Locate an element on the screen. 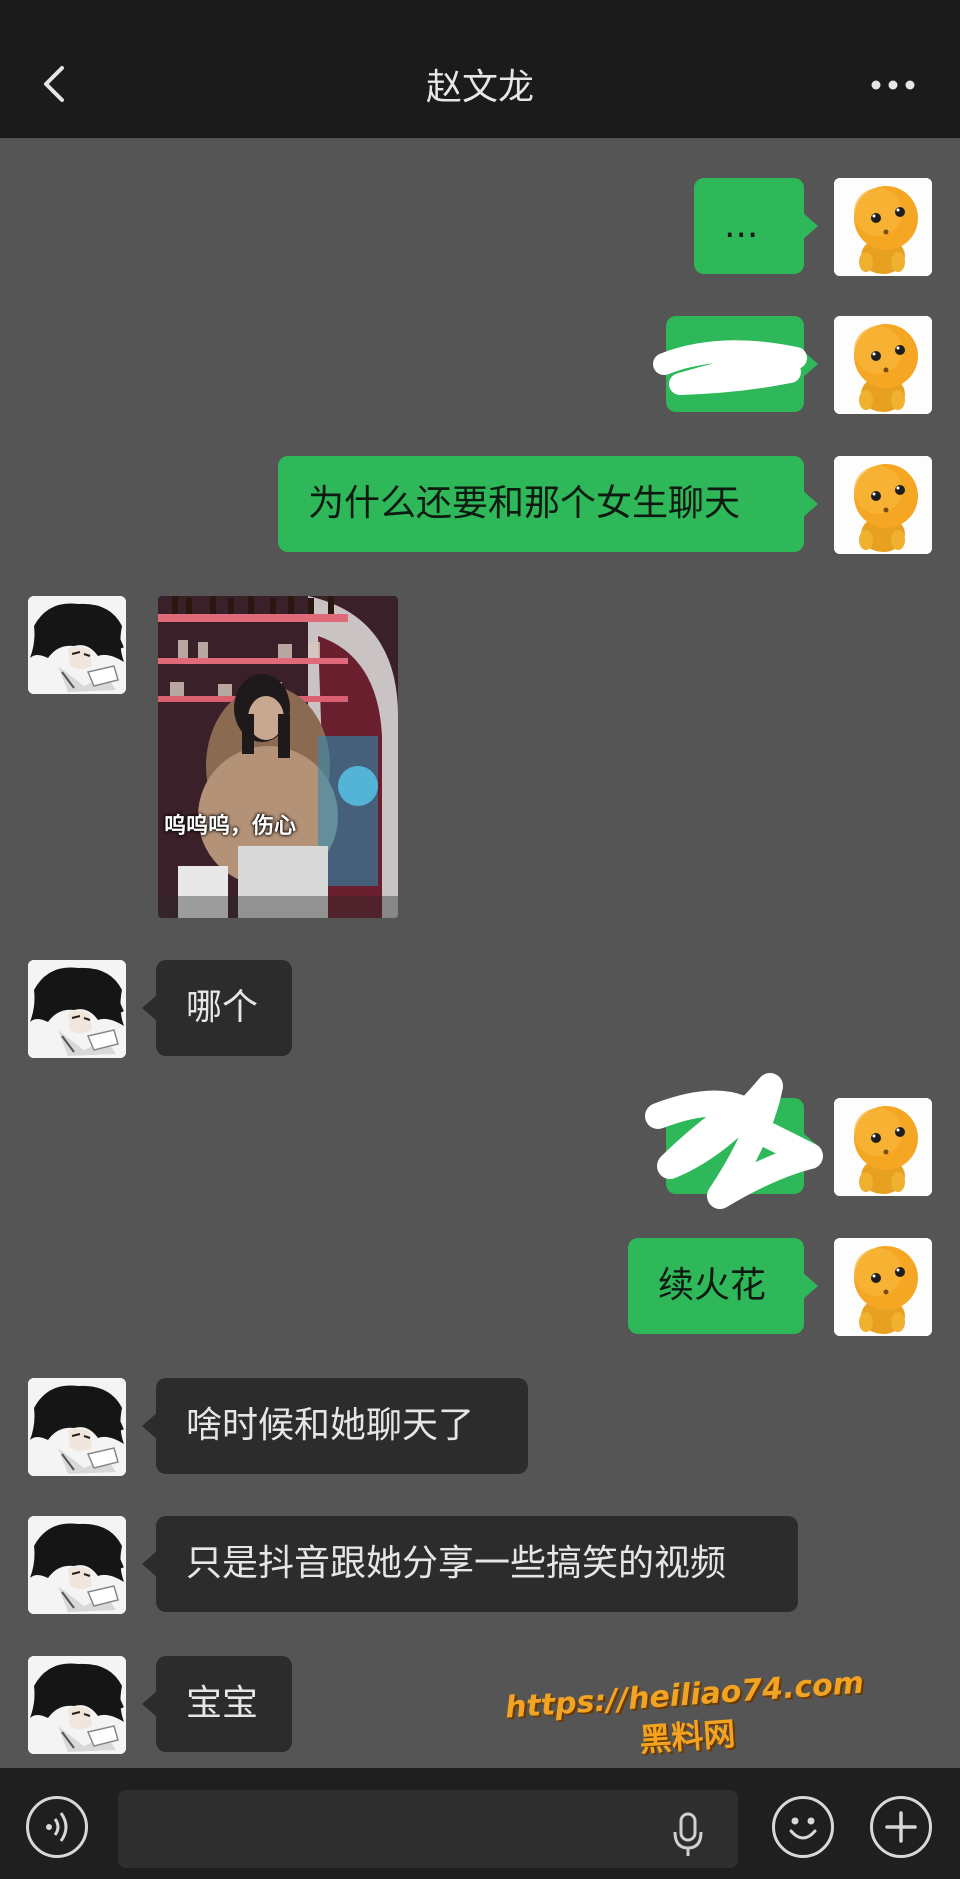 Image resolution: width=960 pixels, height=1879 pixels. message-text: 宝宝 is located at coordinates (222, 1703).